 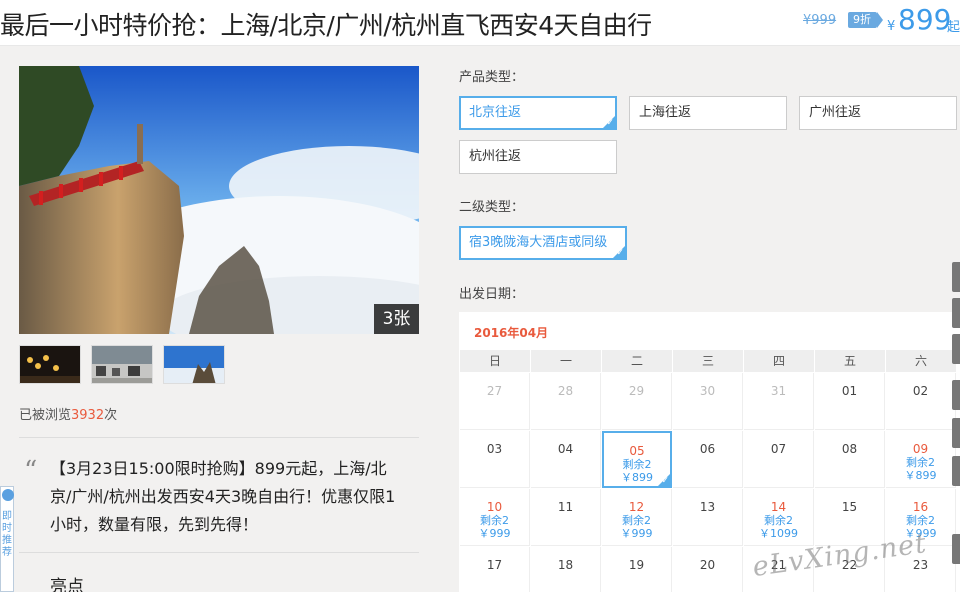 I want to click on day-number: 15, so click(x=849, y=507).